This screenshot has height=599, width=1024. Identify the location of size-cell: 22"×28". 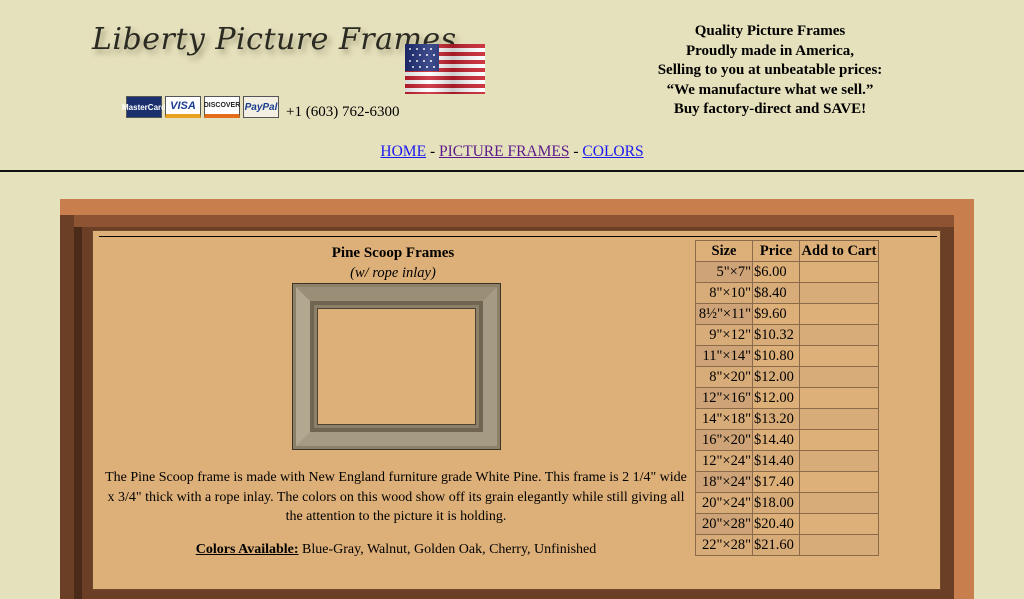
(724, 545).